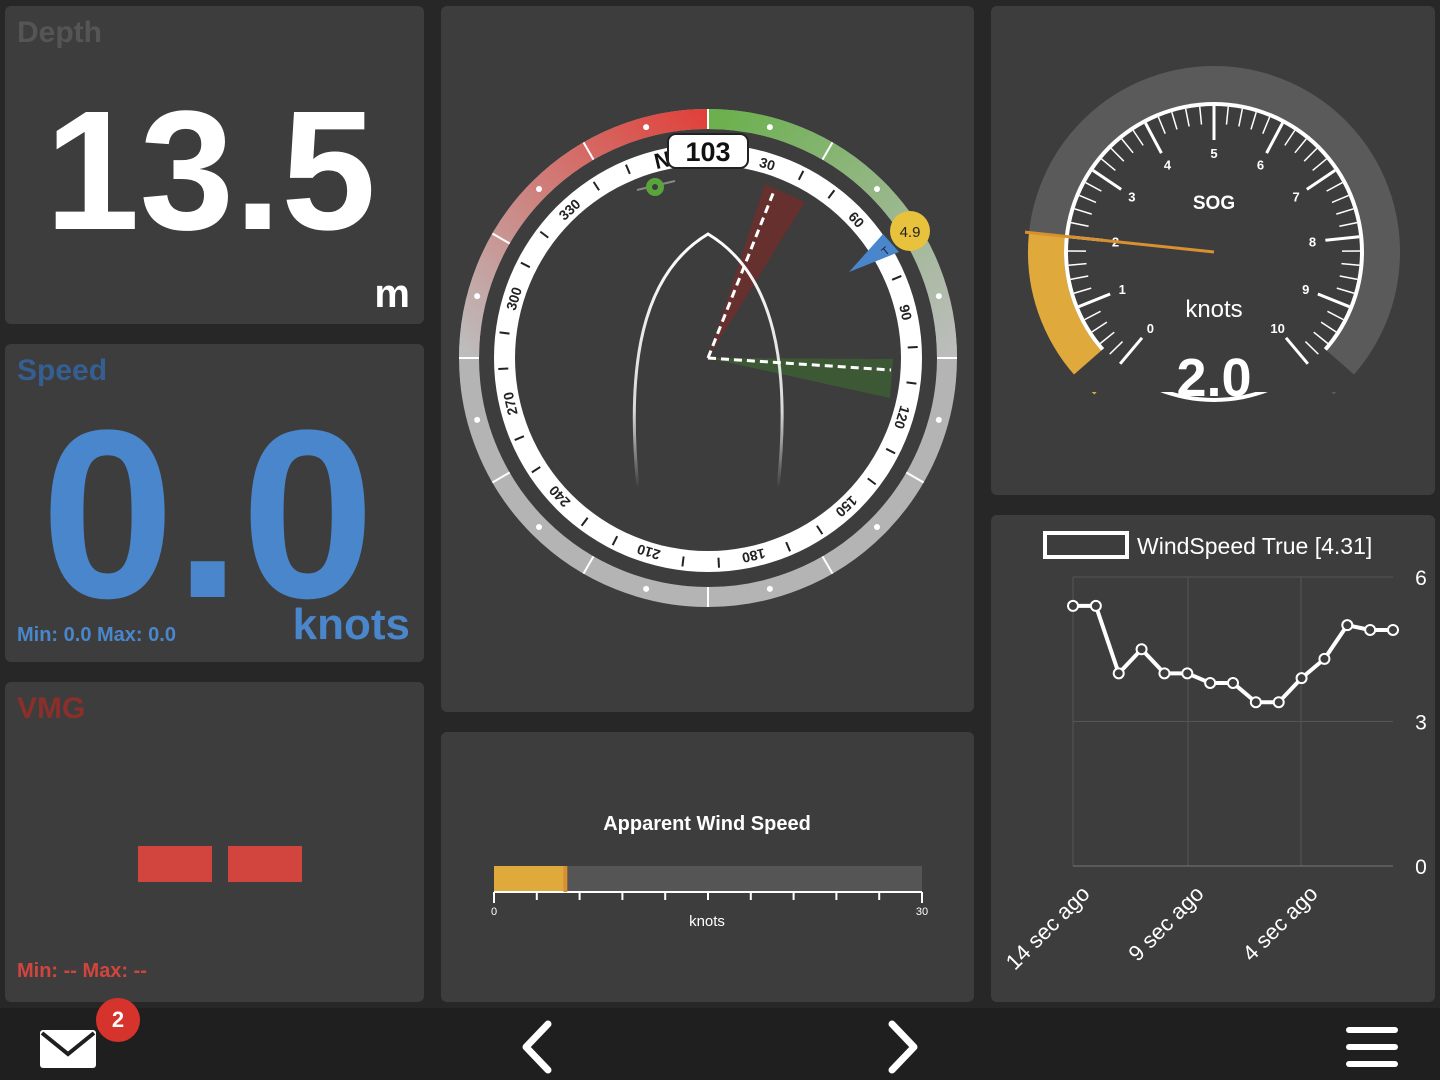 The width and height of the screenshot is (1440, 1080). What do you see at coordinates (709, 871) in the screenshot?
I see `aws-linear-gauge: Apparent Wind Speed 0 30 knots` at bounding box center [709, 871].